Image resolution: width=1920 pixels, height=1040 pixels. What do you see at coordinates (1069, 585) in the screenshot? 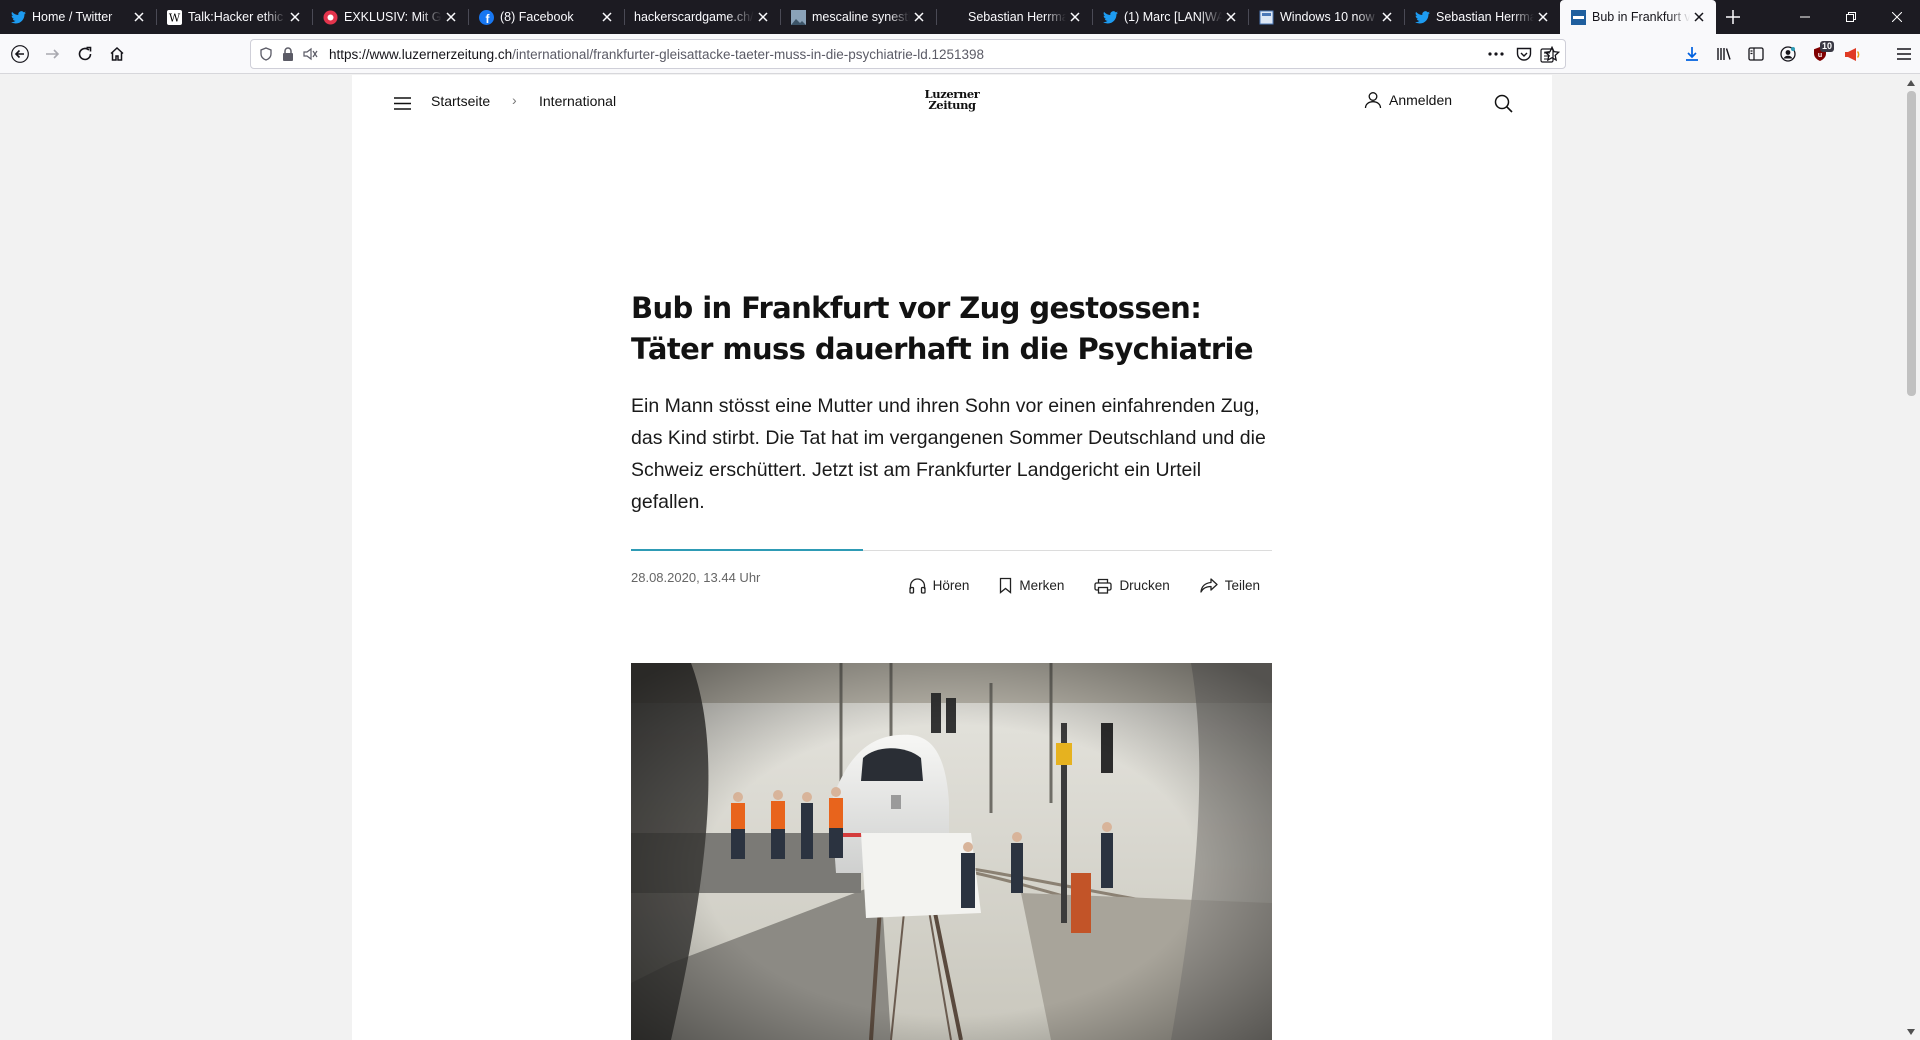
I see `article-actions: Hören Merken Drucken Teilen` at bounding box center [1069, 585].